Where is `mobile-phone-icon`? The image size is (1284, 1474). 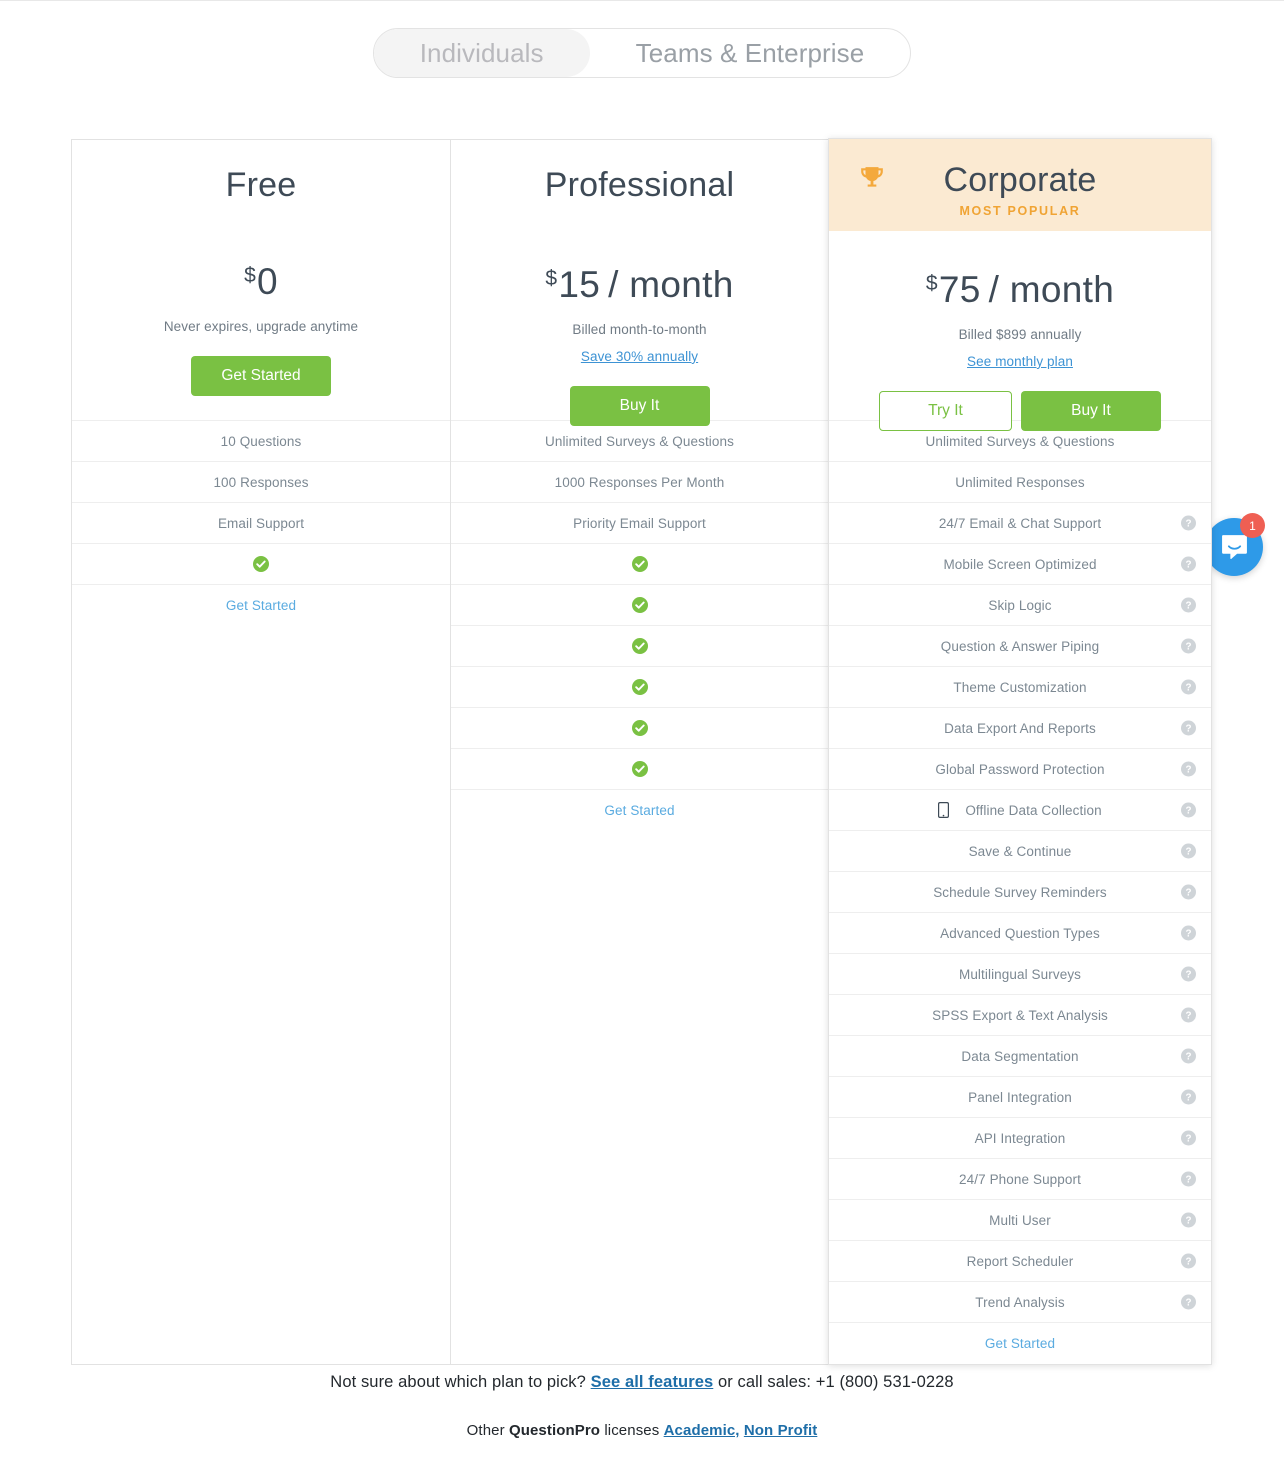
mobile-phone-icon is located at coordinates (944, 810).